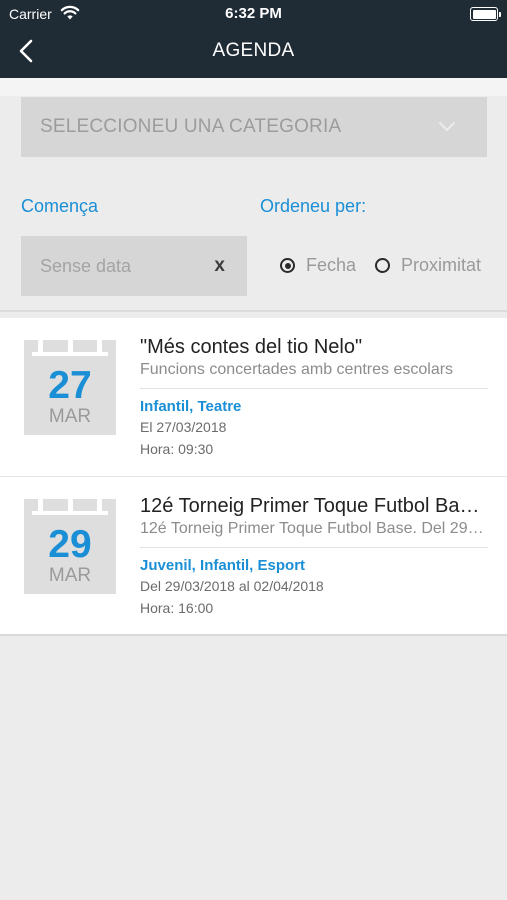 The image size is (507, 900). I want to click on event-day: 29, so click(70, 544).